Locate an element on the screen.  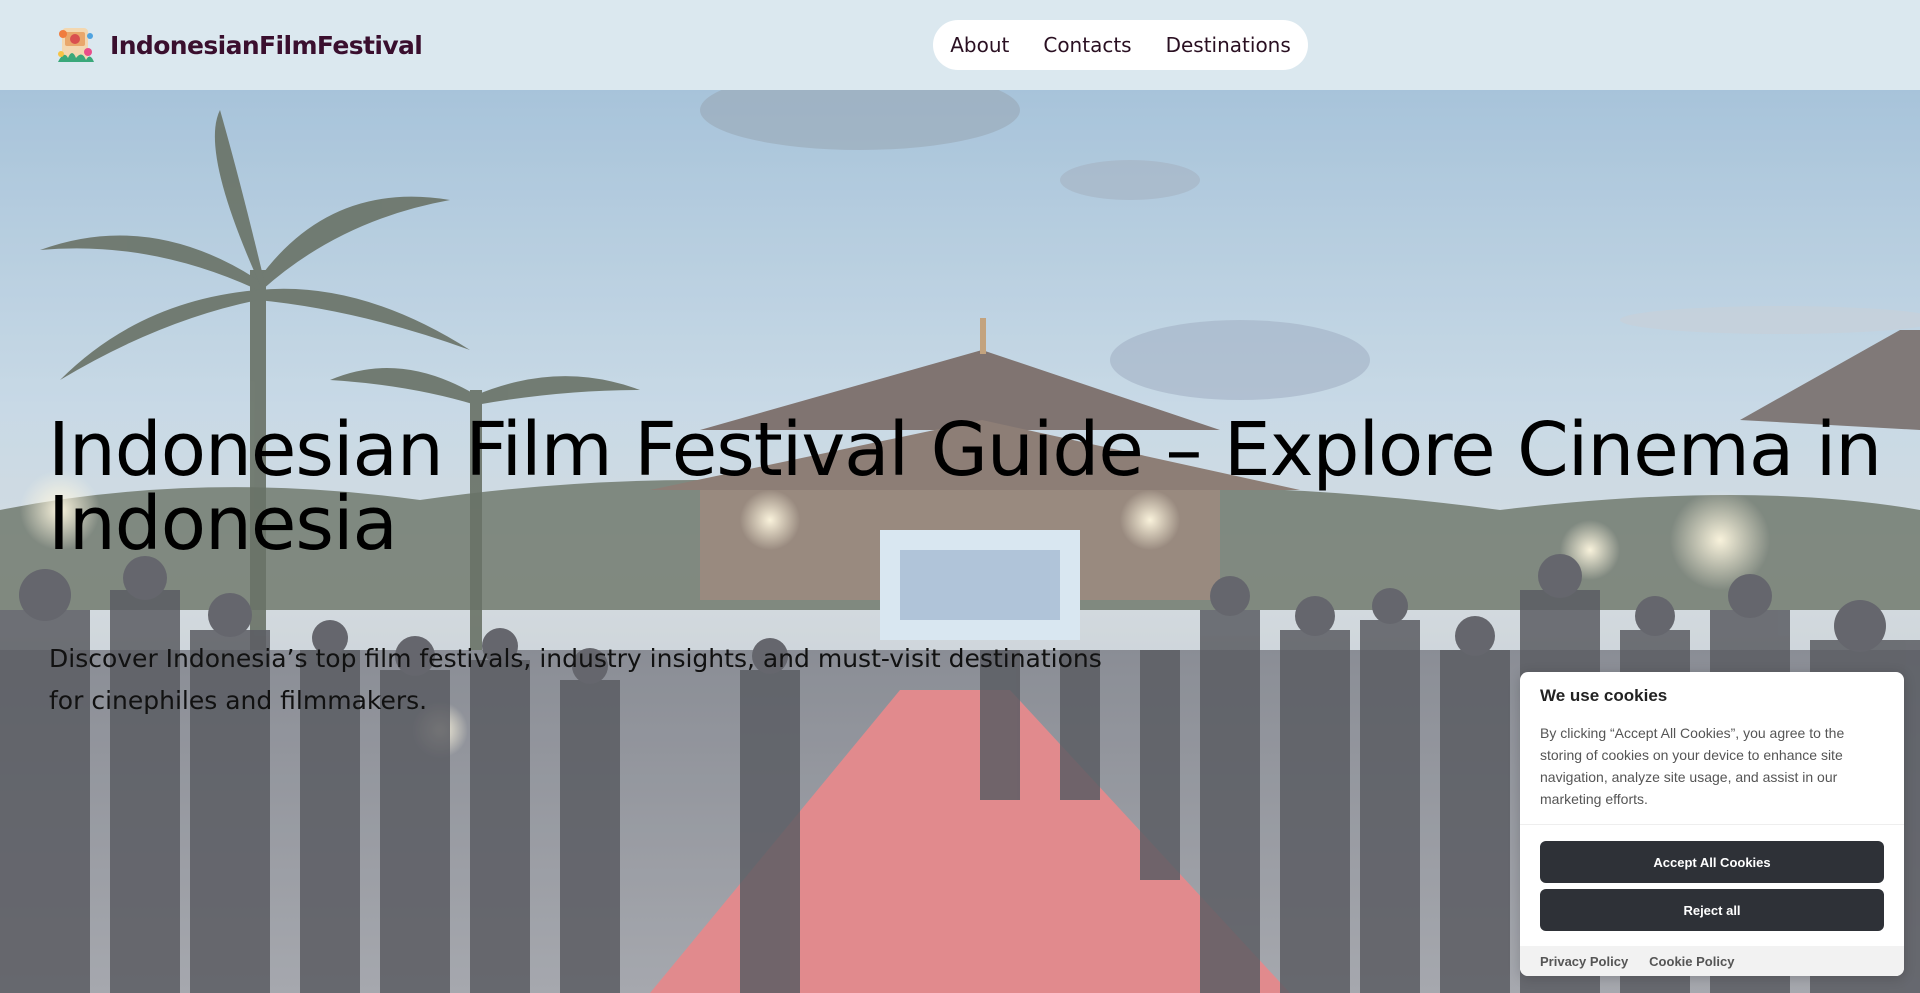
nav-item-about: About is located at coordinates (979, 45).